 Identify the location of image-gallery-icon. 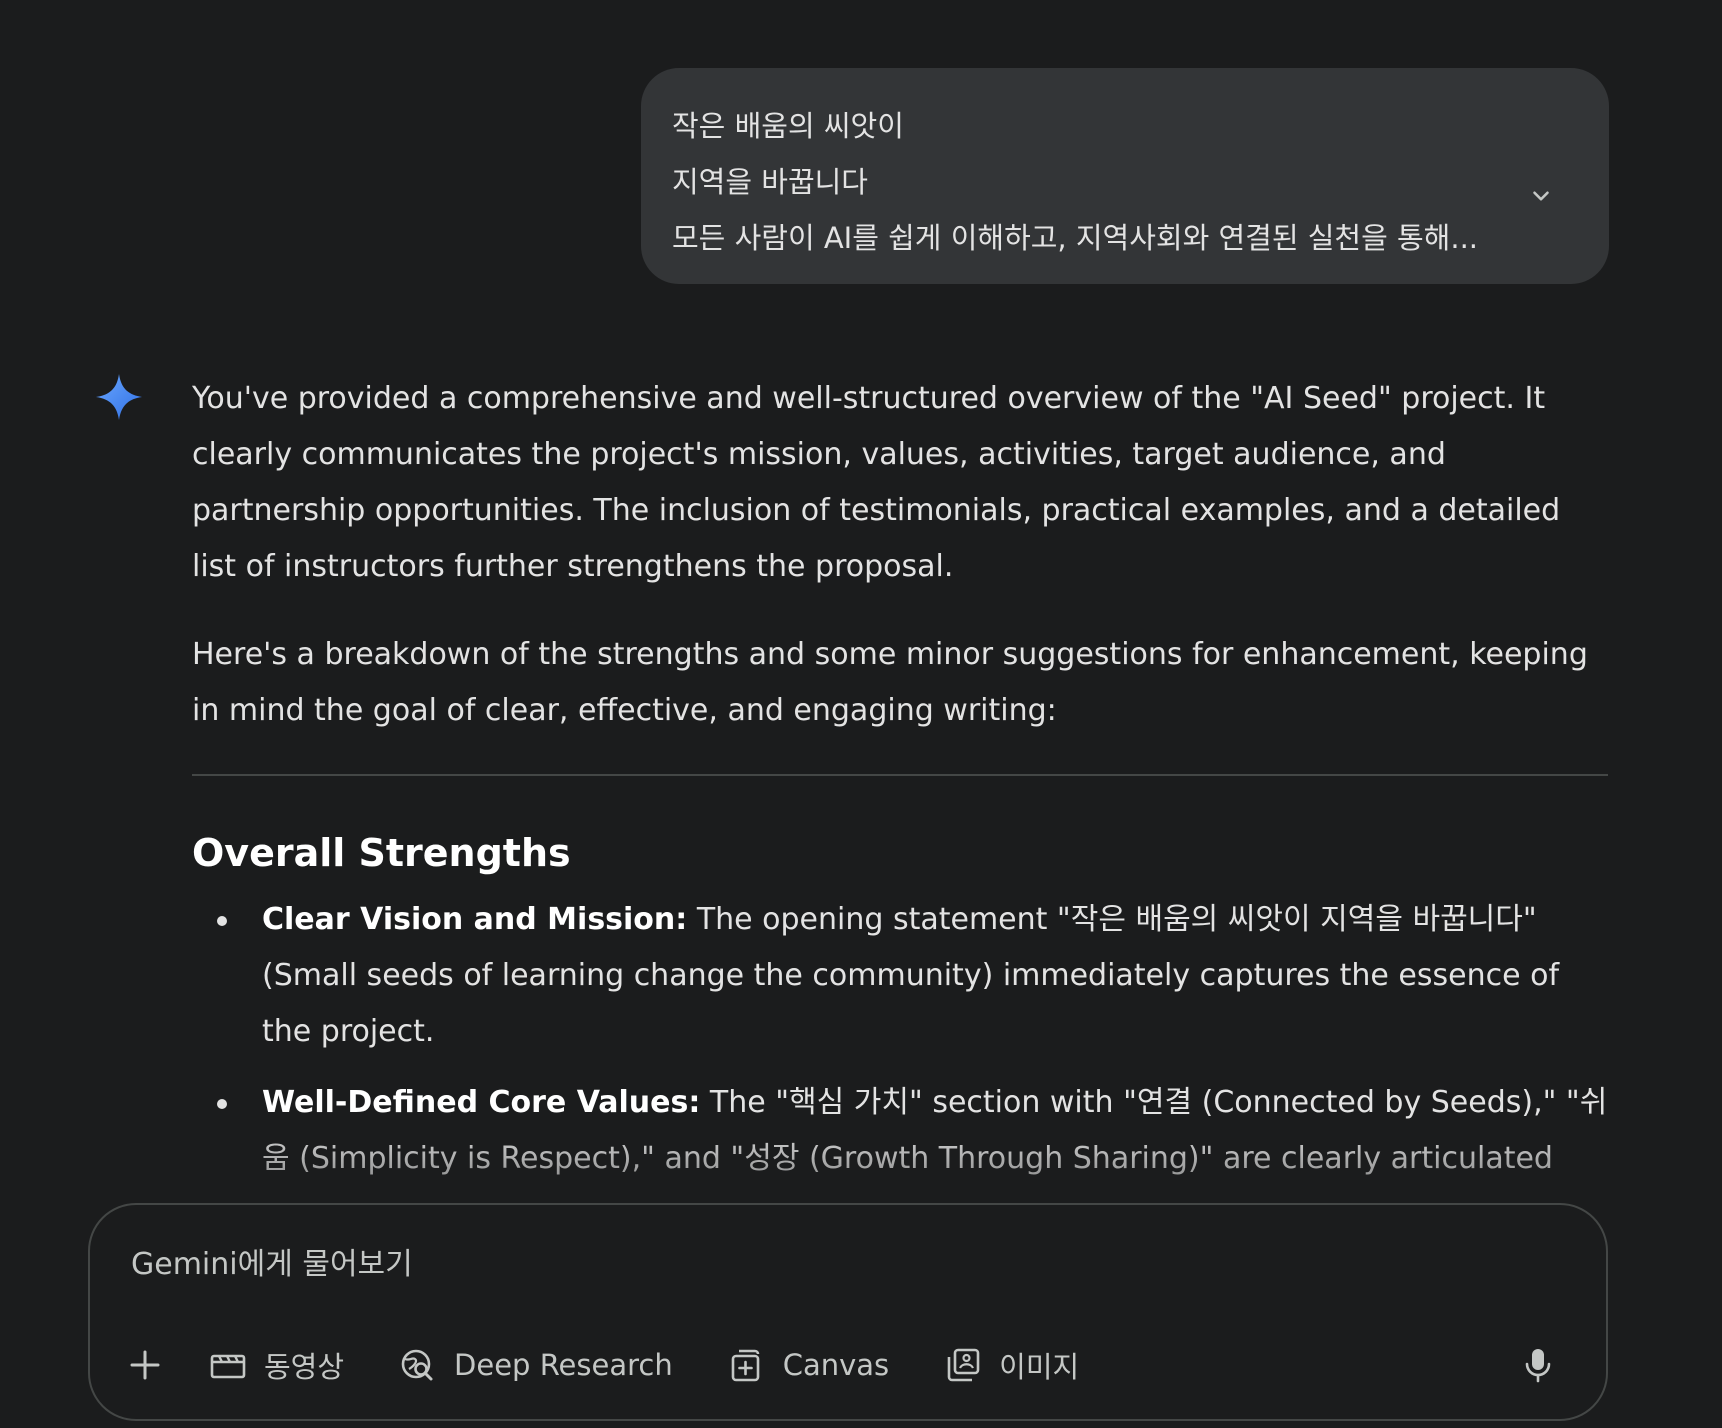
(963, 1365).